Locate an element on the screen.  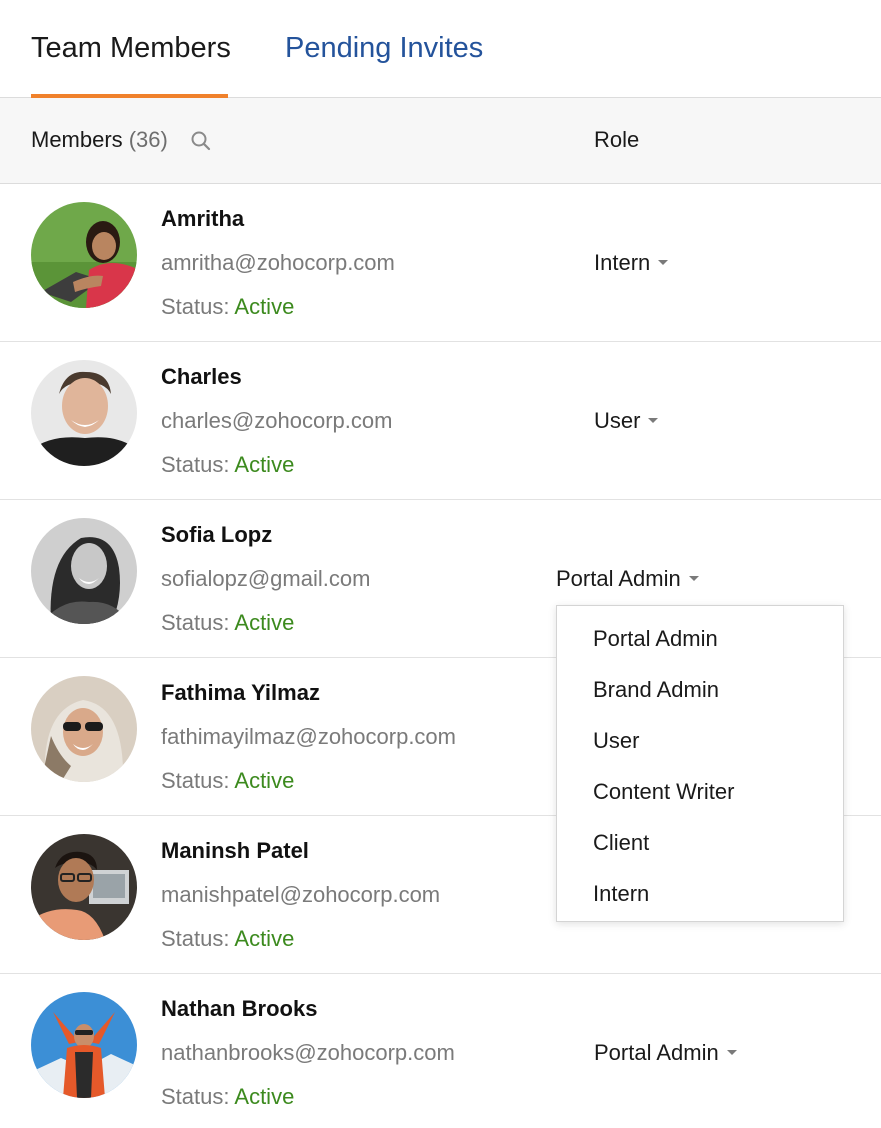
role-select: Intern is located at coordinates (631, 263).